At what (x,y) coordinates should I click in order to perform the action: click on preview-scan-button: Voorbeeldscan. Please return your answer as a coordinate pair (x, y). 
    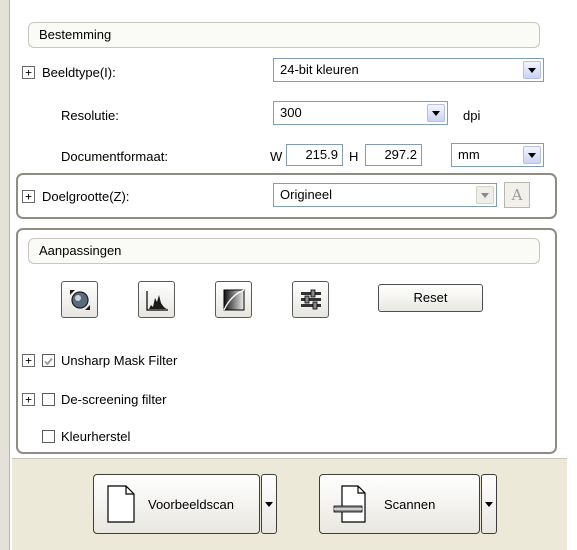
    Looking at the image, I should click on (176, 504).